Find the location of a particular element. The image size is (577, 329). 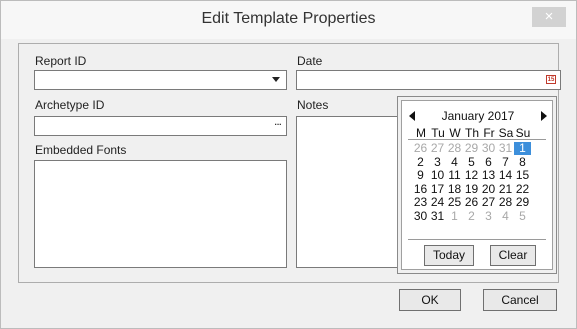

weekday-header: M is located at coordinates (421, 133).